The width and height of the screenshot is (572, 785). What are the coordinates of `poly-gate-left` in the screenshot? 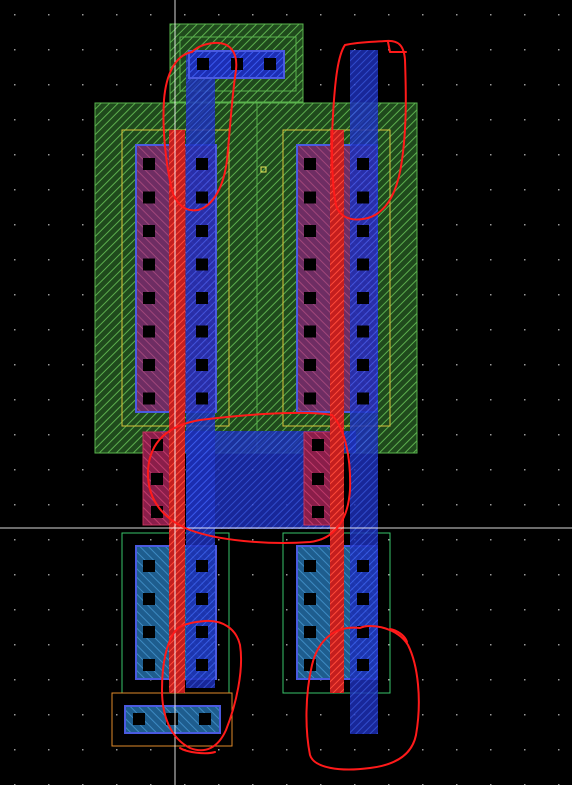 It's located at (177, 411).